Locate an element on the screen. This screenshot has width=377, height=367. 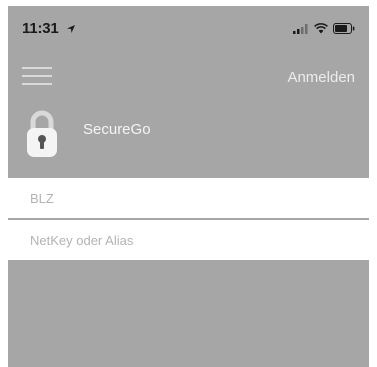
status-icons is located at coordinates (324, 30).